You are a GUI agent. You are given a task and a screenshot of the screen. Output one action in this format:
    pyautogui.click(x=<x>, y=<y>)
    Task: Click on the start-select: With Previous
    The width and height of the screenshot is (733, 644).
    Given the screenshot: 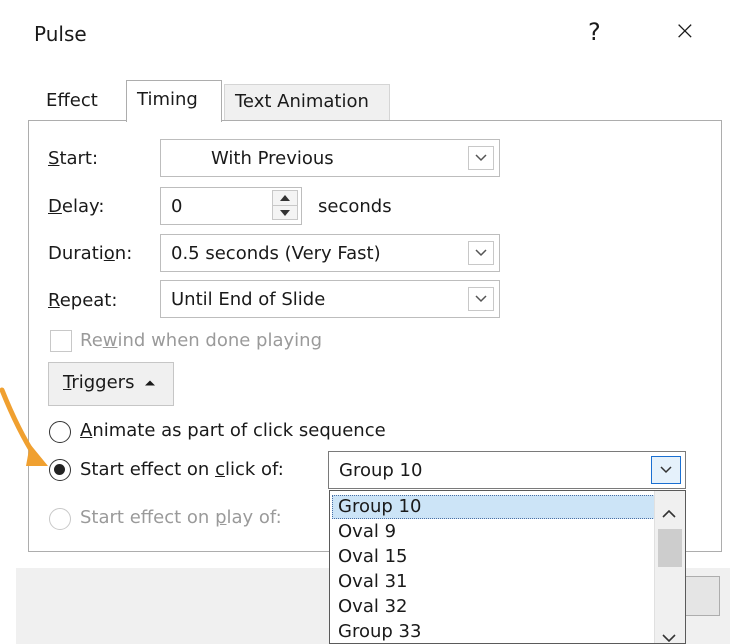 What is the action you would take?
    pyautogui.click(x=330, y=158)
    